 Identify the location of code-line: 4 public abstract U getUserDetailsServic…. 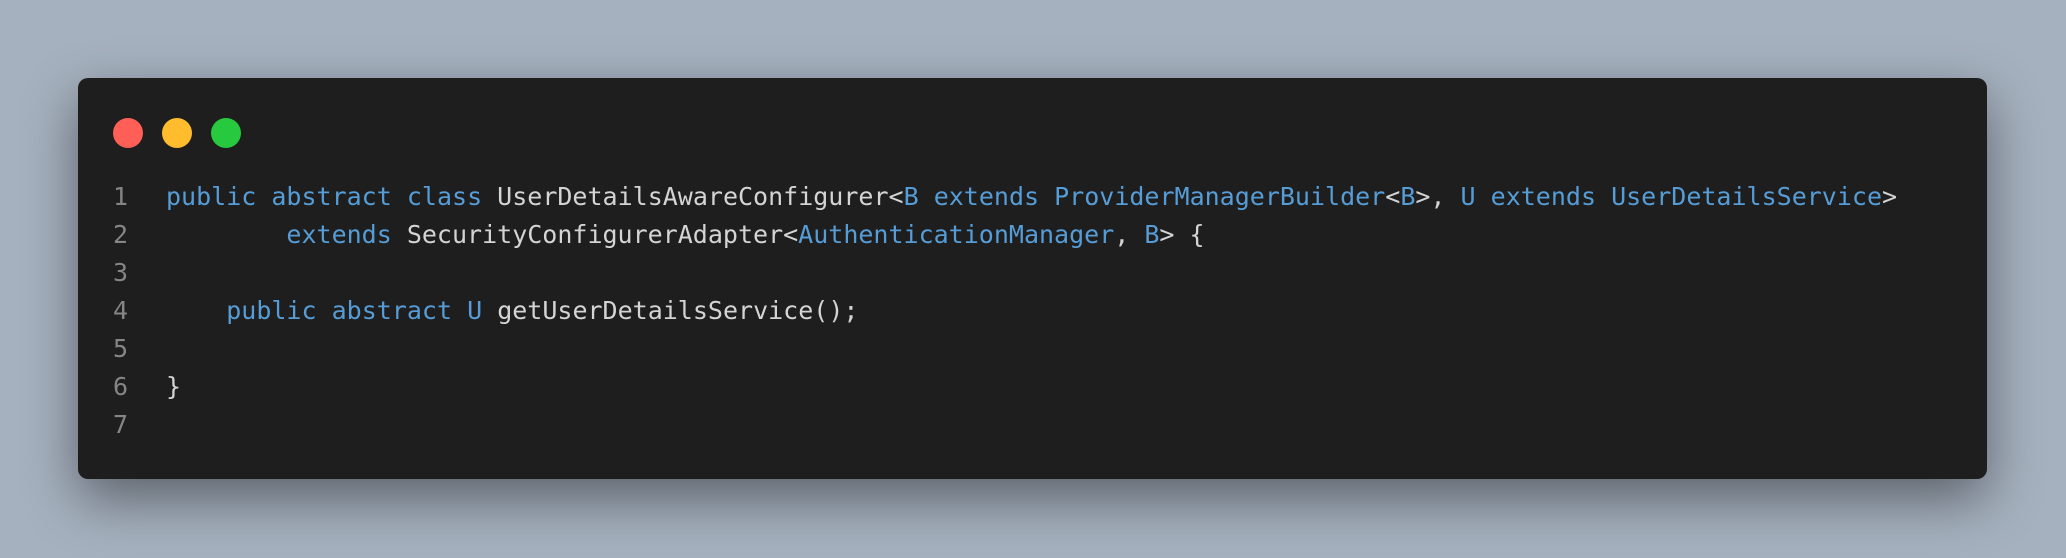
(1032, 311).